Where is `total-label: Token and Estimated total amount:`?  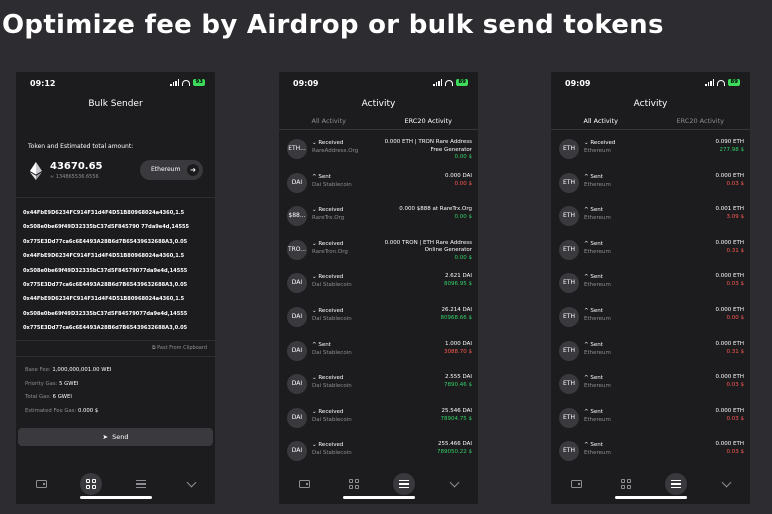 total-label: Token and Estimated total amount: is located at coordinates (81, 146).